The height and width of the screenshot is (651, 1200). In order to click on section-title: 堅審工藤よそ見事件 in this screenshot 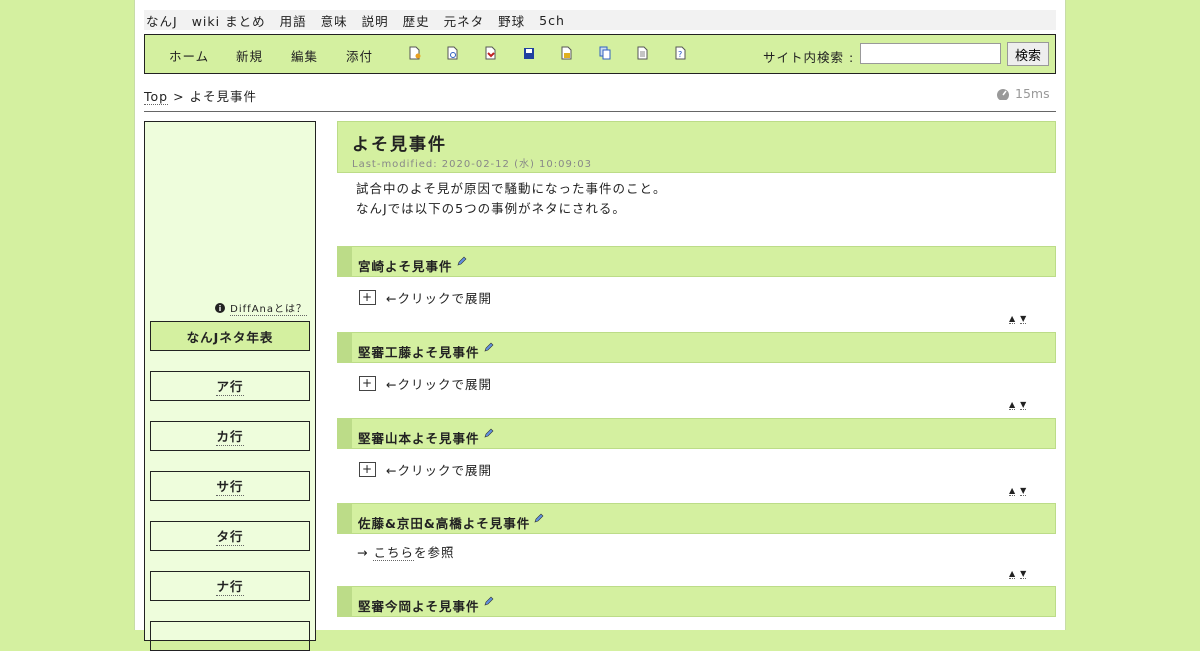, I will do `click(419, 352)`.